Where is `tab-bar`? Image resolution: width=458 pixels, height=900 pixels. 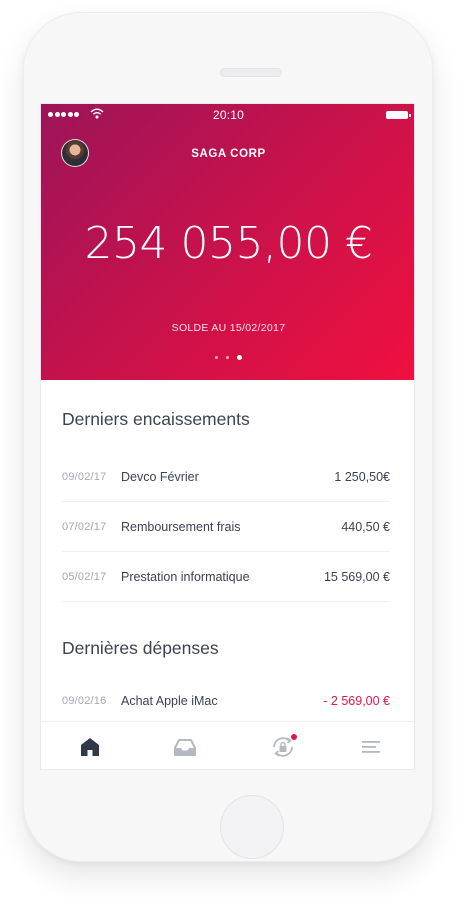 tab-bar is located at coordinates (227, 745).